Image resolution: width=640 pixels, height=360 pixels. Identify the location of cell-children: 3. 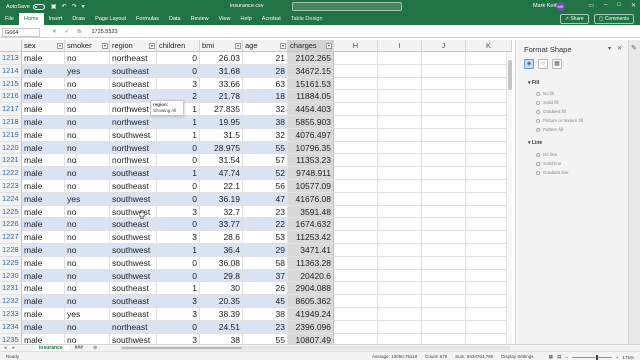
(178, 314).